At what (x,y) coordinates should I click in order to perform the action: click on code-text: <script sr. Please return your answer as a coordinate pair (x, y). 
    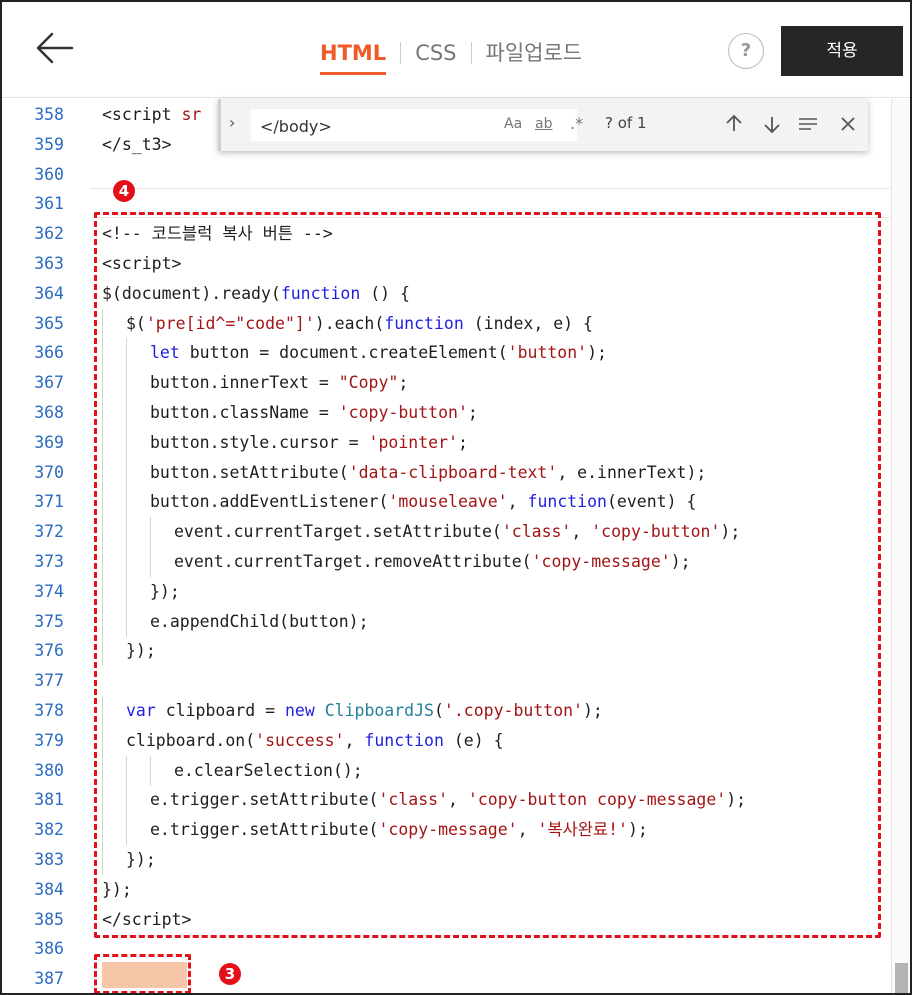
    Looking at the image, I should click on (152, 114).